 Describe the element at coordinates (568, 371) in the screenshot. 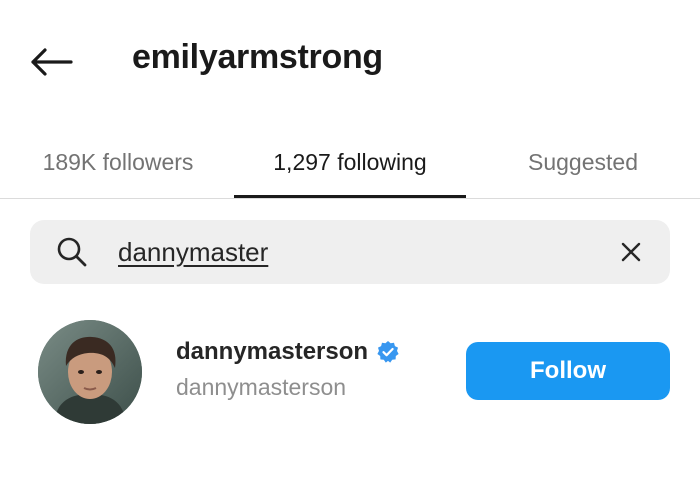

I see `follow-button: Follow` at that location.